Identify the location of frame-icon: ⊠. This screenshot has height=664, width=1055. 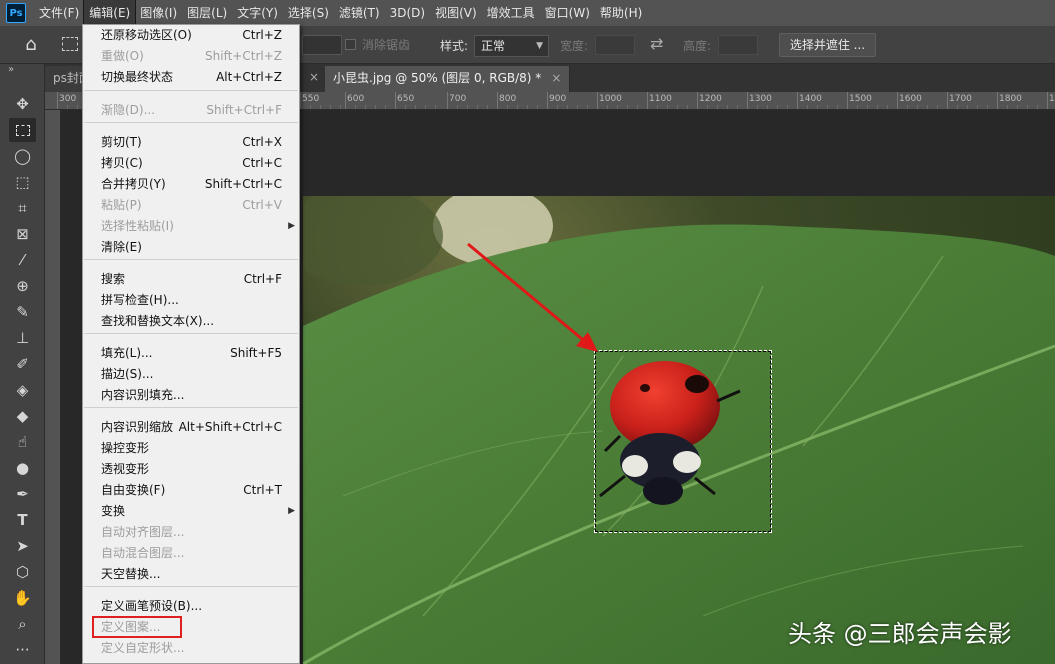
(22, 234).